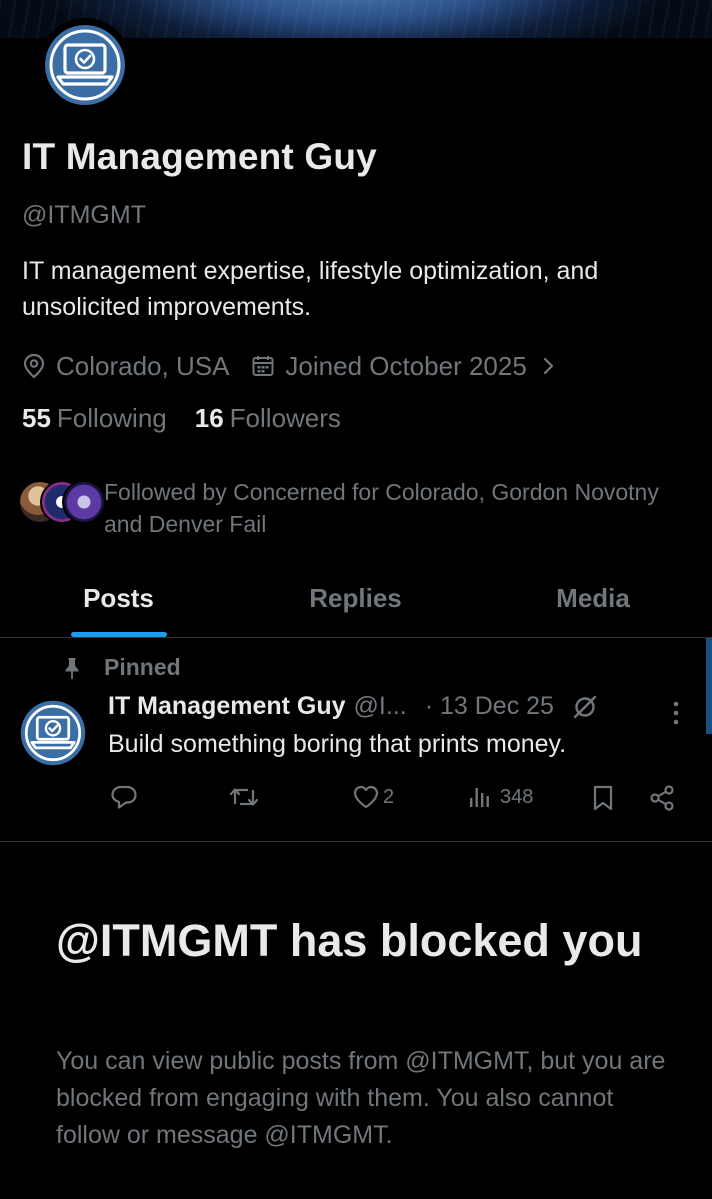  Describe the element at coordinates (406, 365) in the screenshot. I see `profile-joined: Joined October 2025` at that location.